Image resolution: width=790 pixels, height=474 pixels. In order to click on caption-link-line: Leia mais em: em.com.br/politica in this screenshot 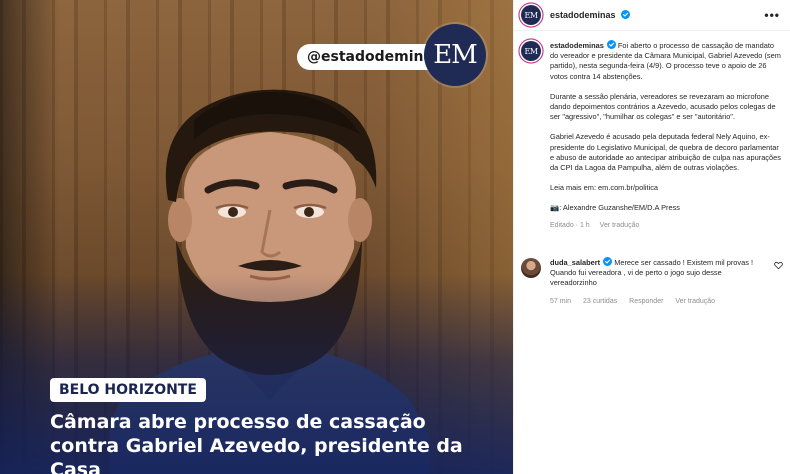, I will do `click(604, 188)`.